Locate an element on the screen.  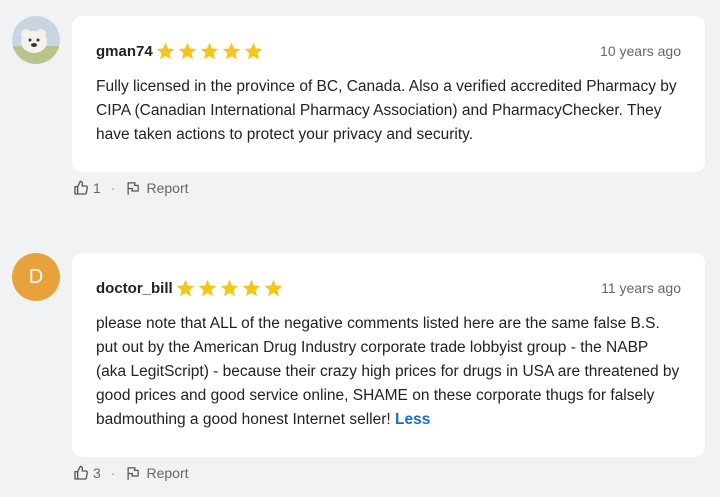
review-actions: 1 · Report is located at coordinates (131, 188).